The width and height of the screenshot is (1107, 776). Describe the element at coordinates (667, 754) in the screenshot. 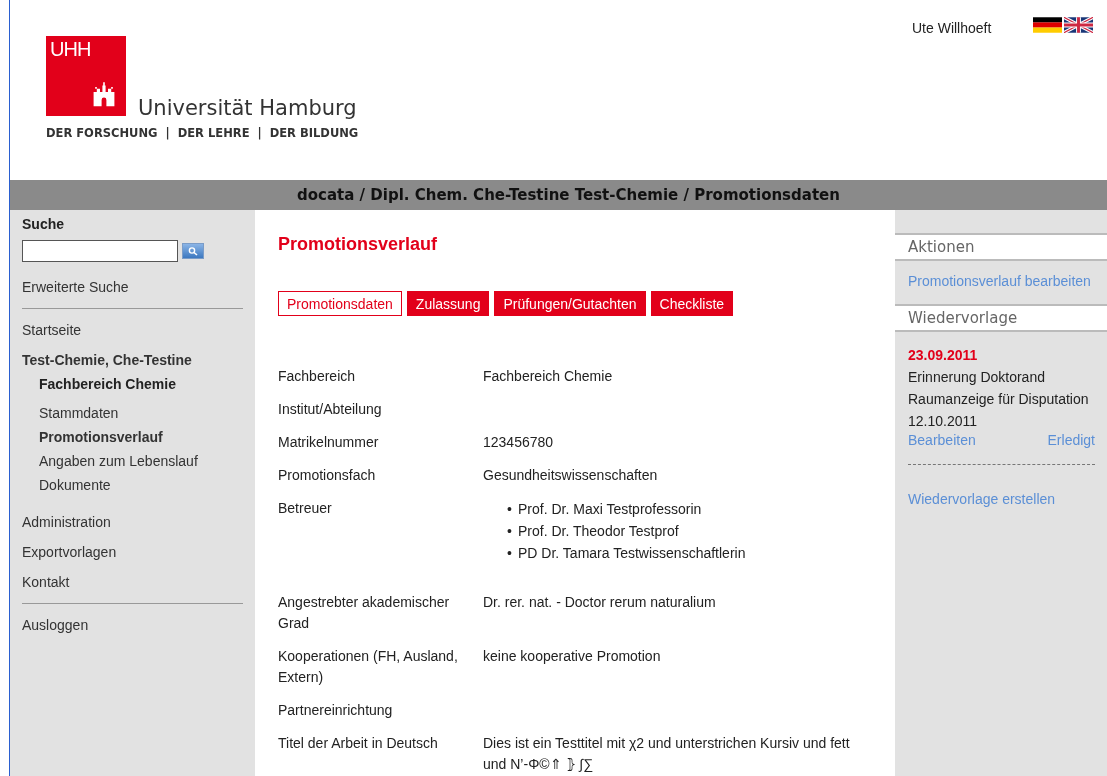

I see `field-value: Dies ist ein Testtitel mit χ2 und unterstrichen Kursiv und fett und N’-Φ©⇑ ⦄ ∫∑` at that location.